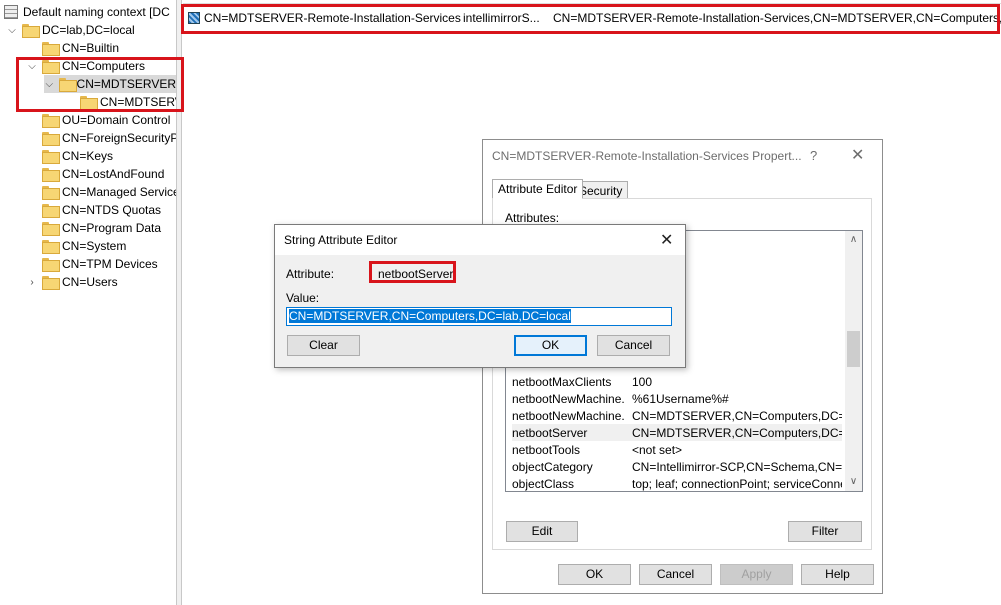  What do you see at coordinates (323, 345) in the screenshot?
I see `clear-button: Clear` at bounding box center [323, 345].